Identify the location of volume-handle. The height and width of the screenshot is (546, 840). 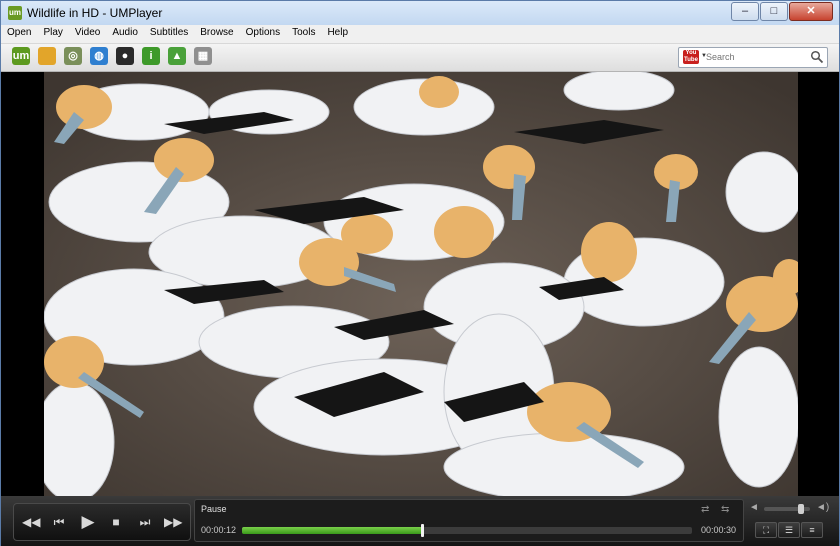
(800, 509).